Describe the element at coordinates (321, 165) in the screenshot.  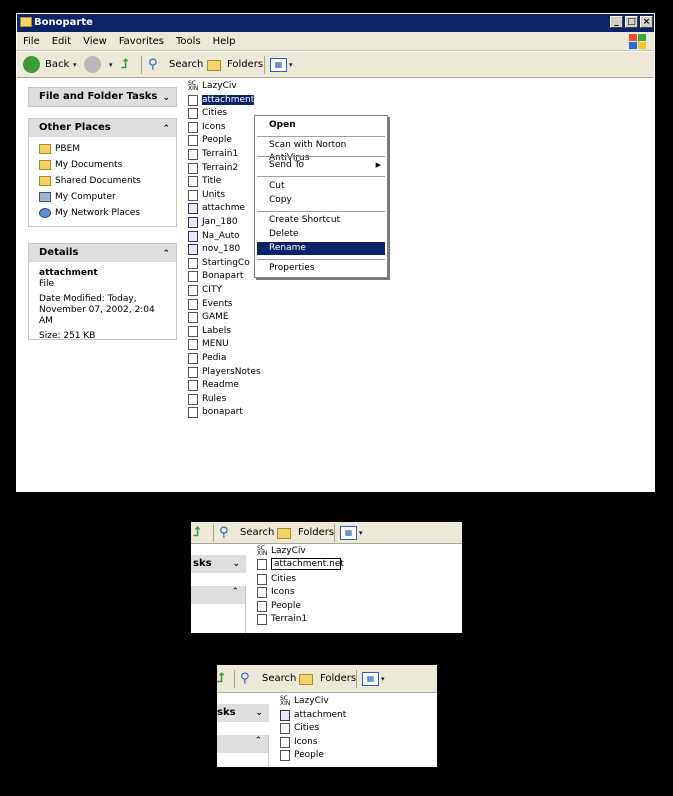
I see `menu-send-to: Send To ▶` at that location.